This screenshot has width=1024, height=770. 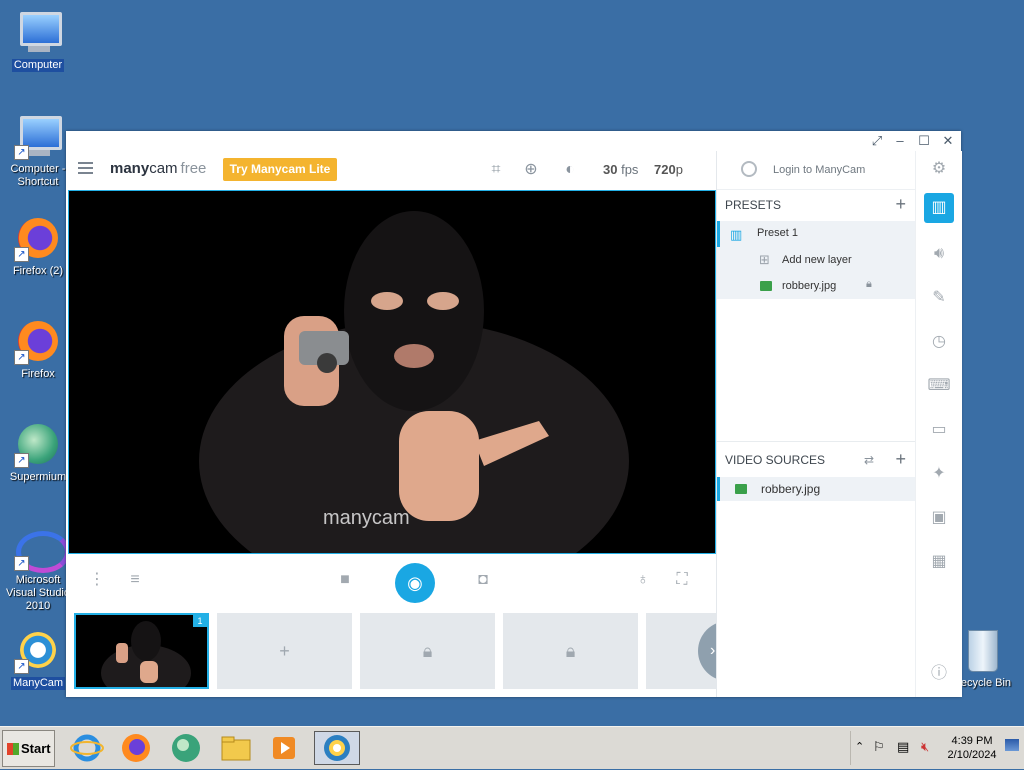 I want to click on broadcast-icon: ◉, so click(x=415, y=583).